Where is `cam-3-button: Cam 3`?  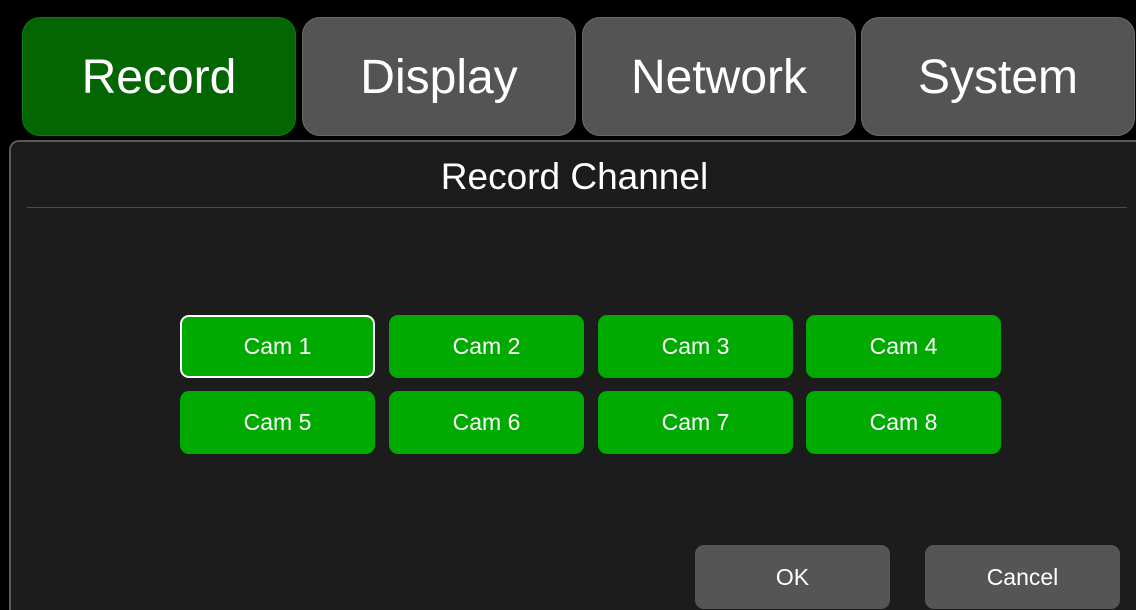
cam-3-button: Cam 3 is located at coordinates (695, 346).